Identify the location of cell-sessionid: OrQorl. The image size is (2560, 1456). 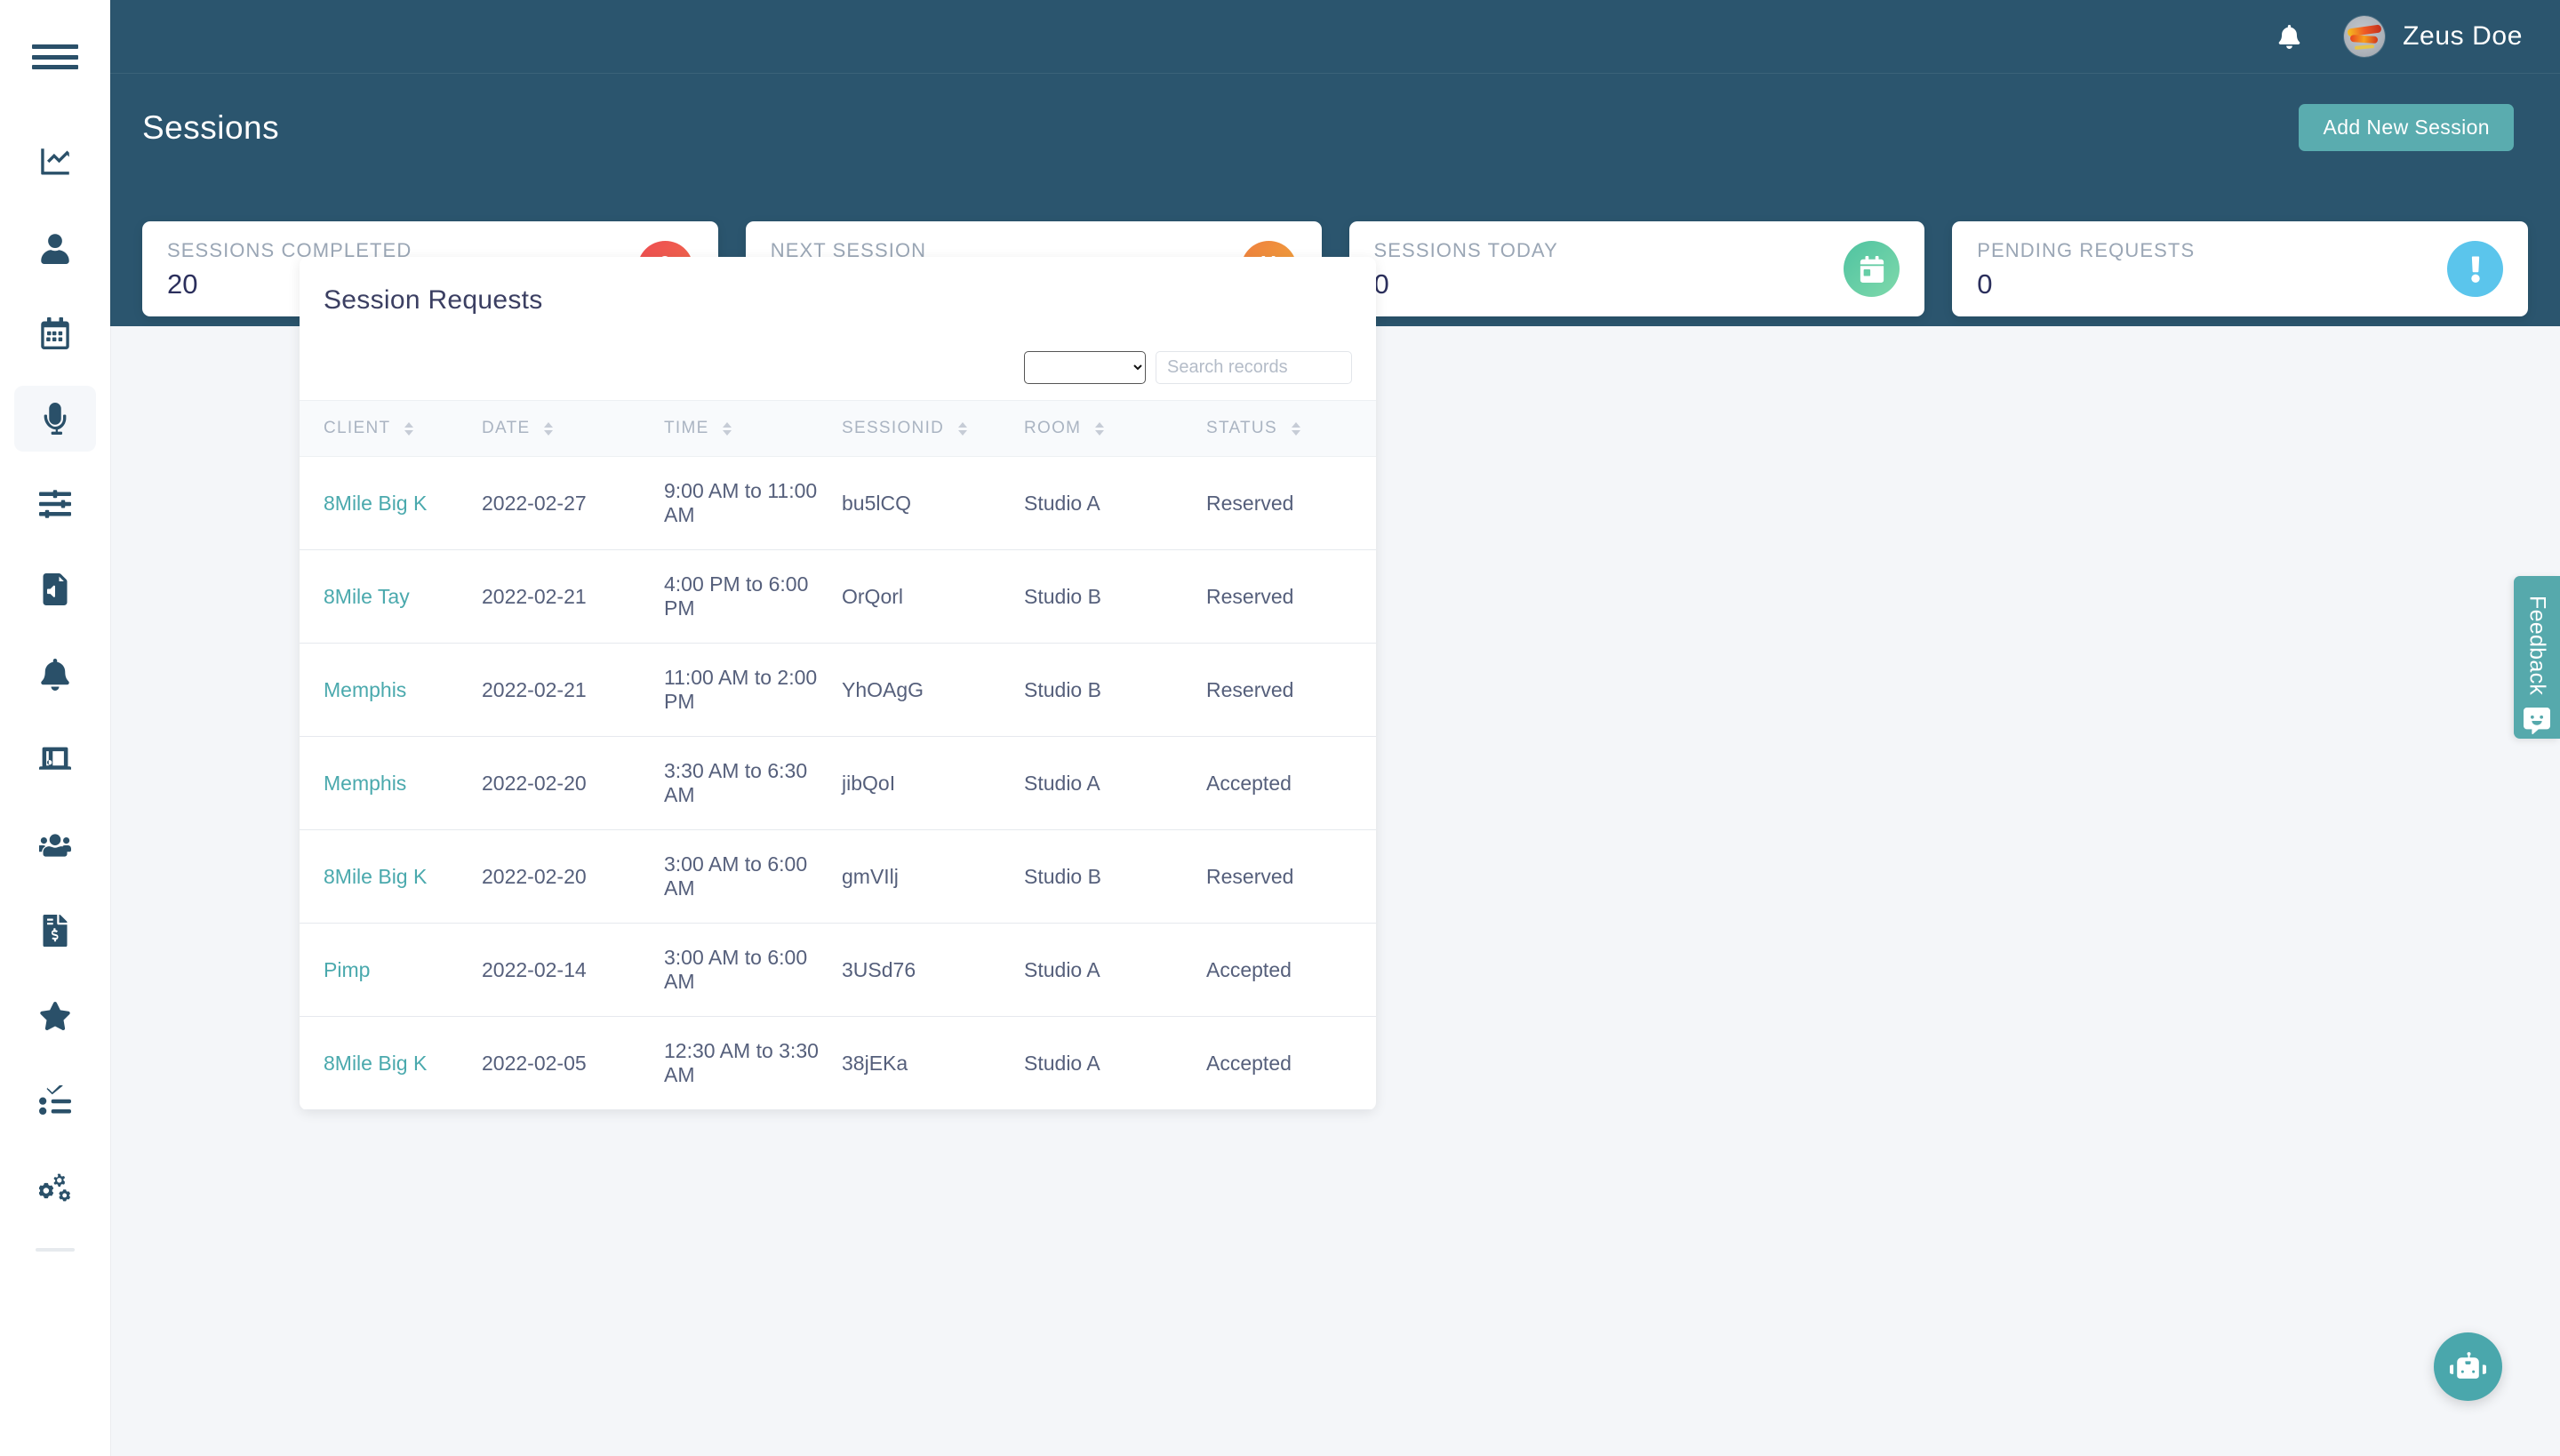
(933, 596).